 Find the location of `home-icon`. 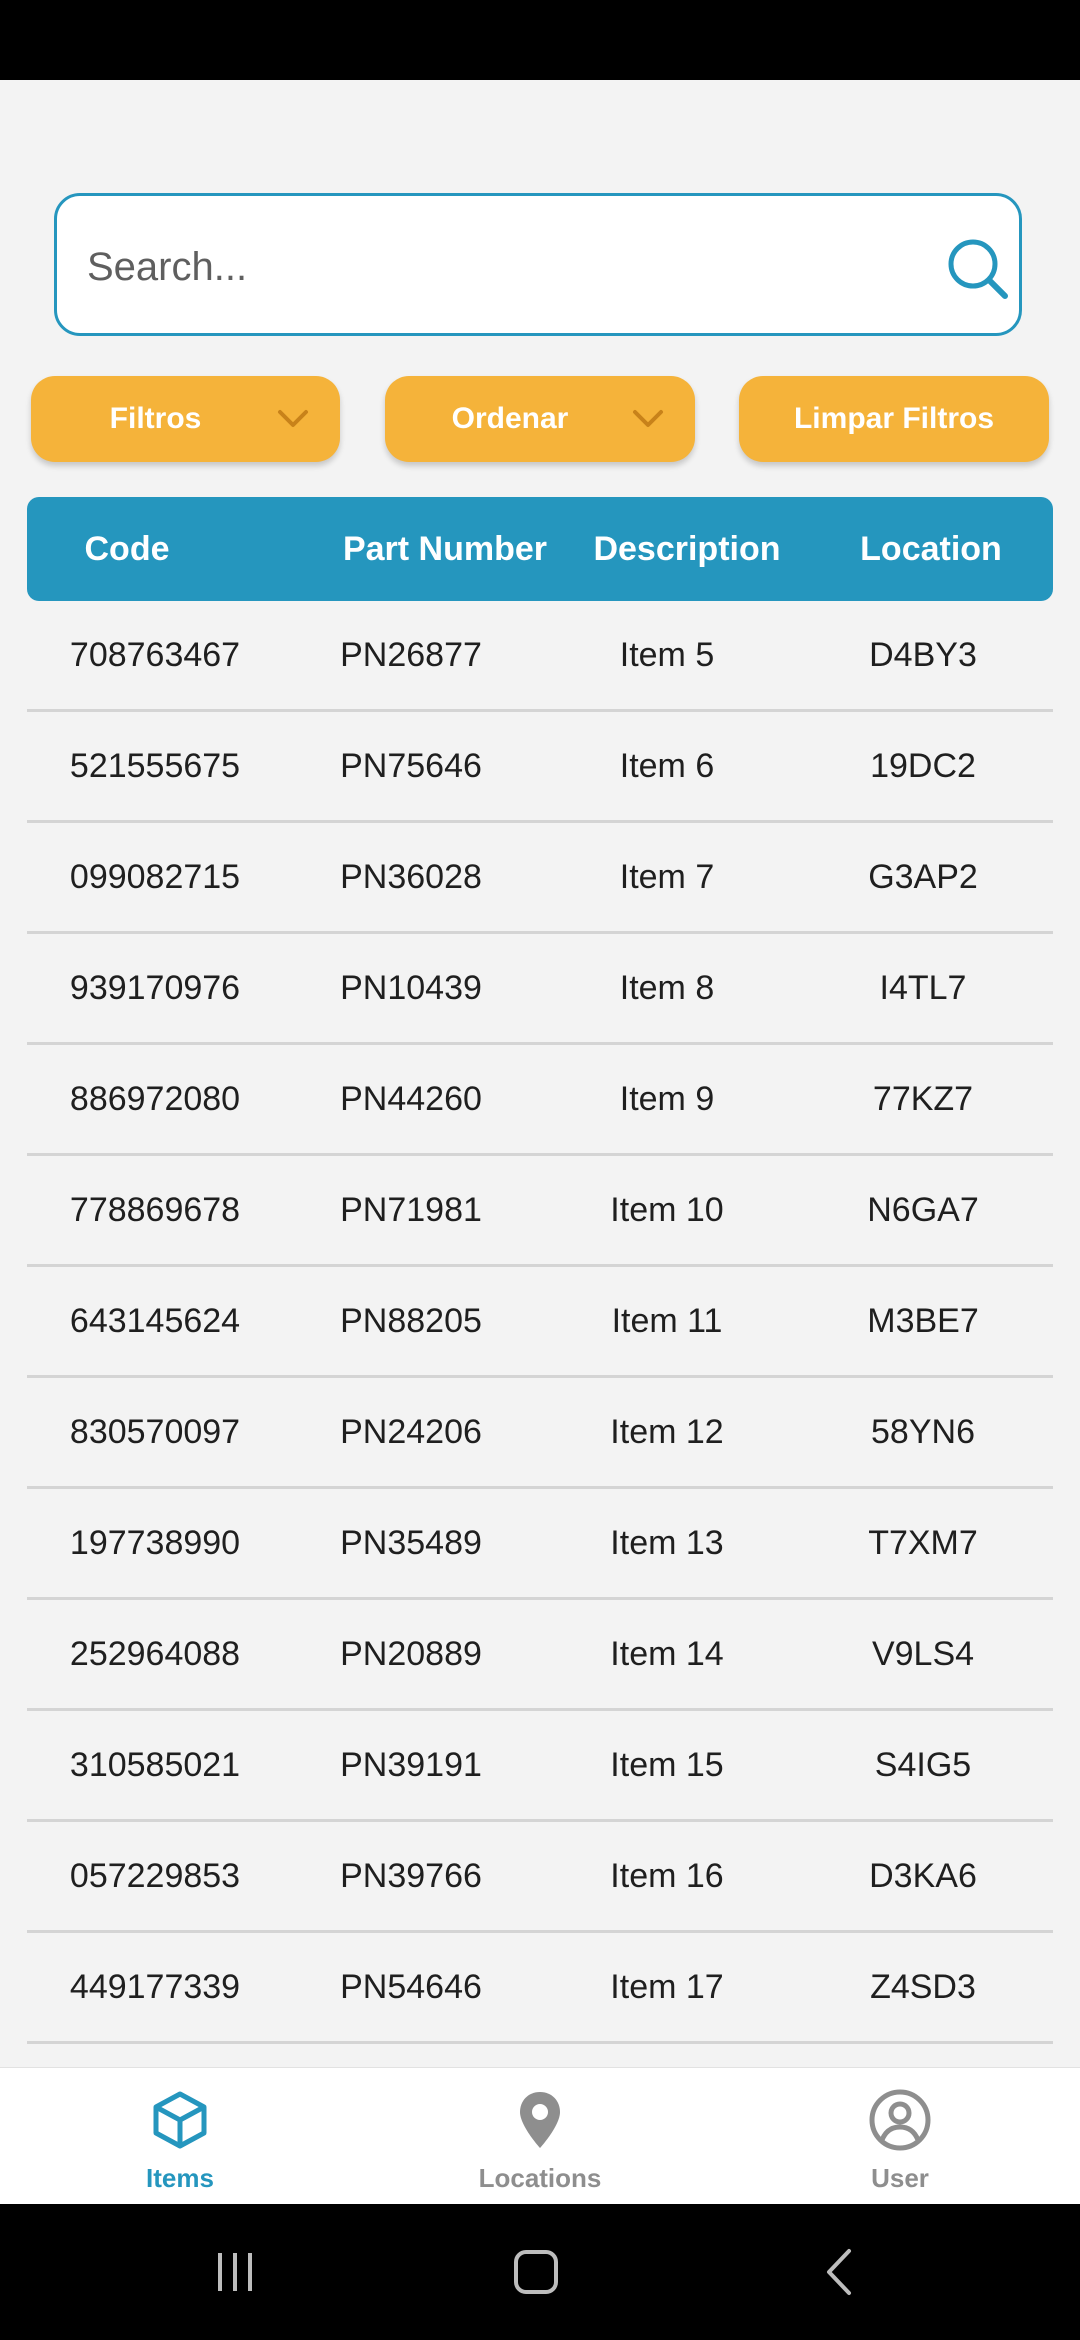

home-icon is located at coordinates (536, 2272).